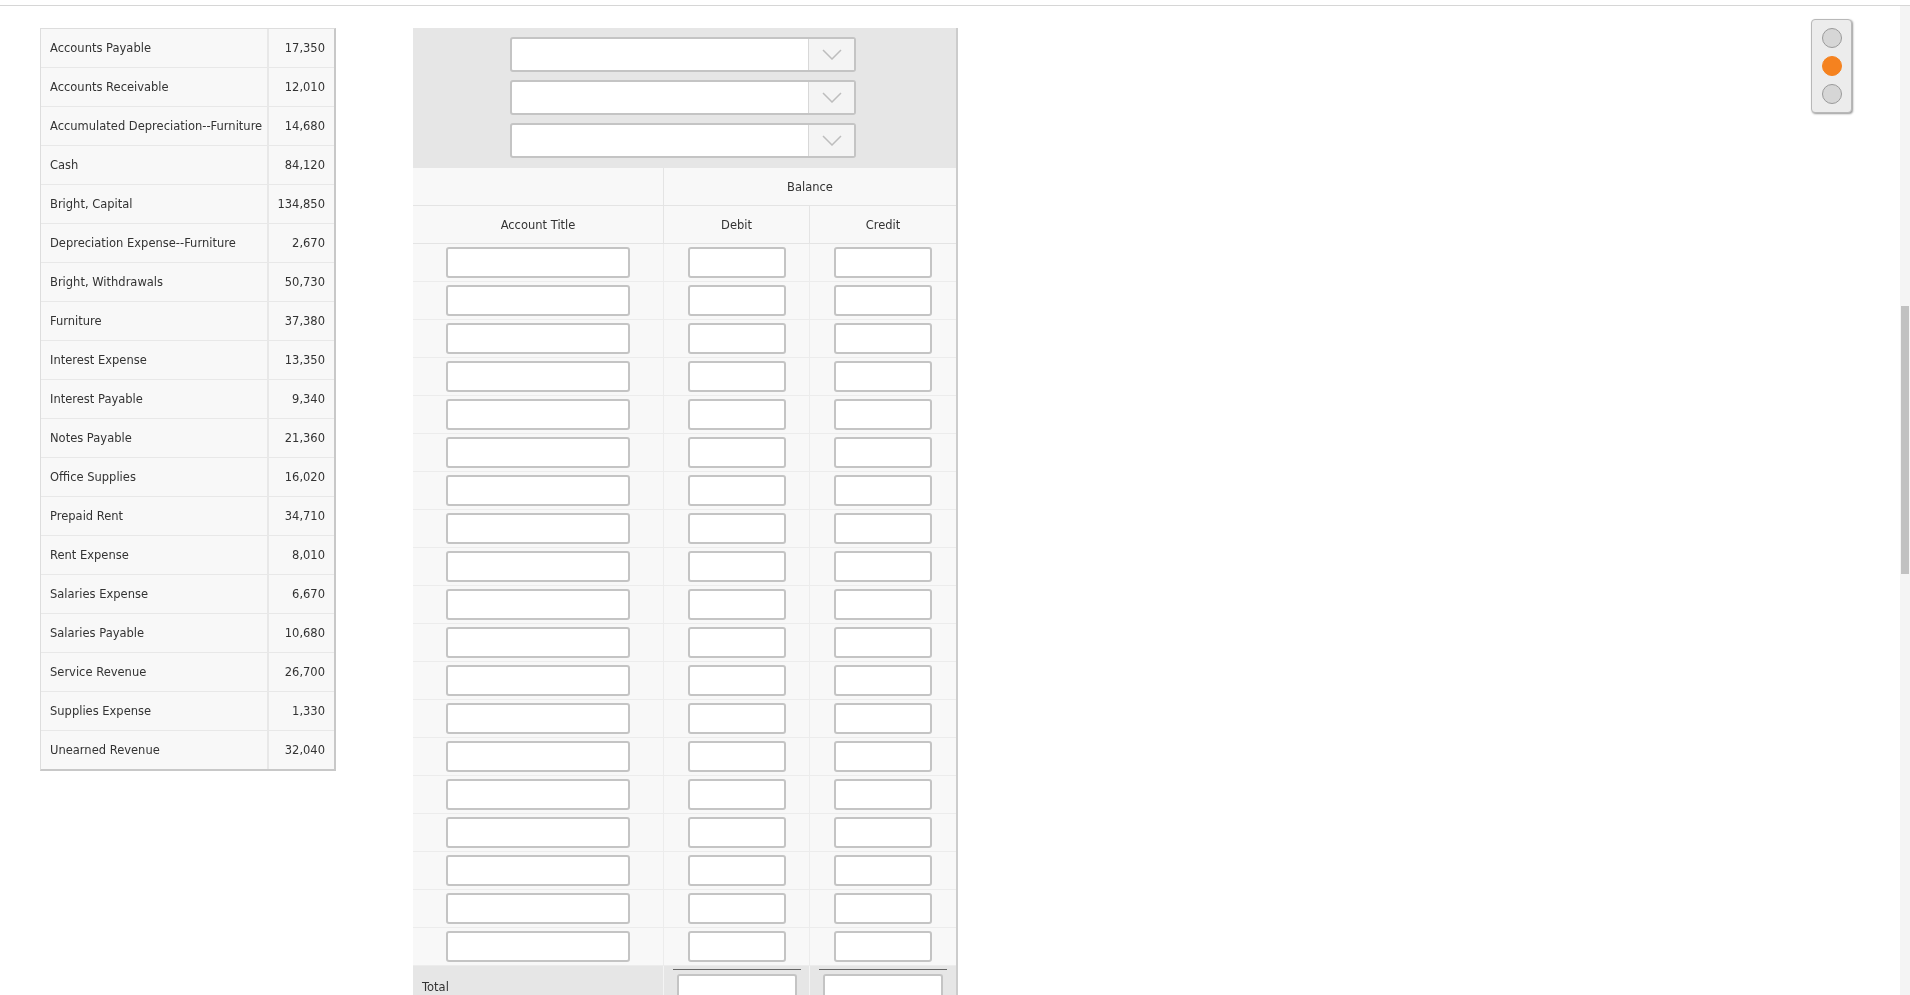  What do you see at coordinates (155, 672) in the screenshot?
I see `account-title: Service Revenue` at bounding box center [155, 672].